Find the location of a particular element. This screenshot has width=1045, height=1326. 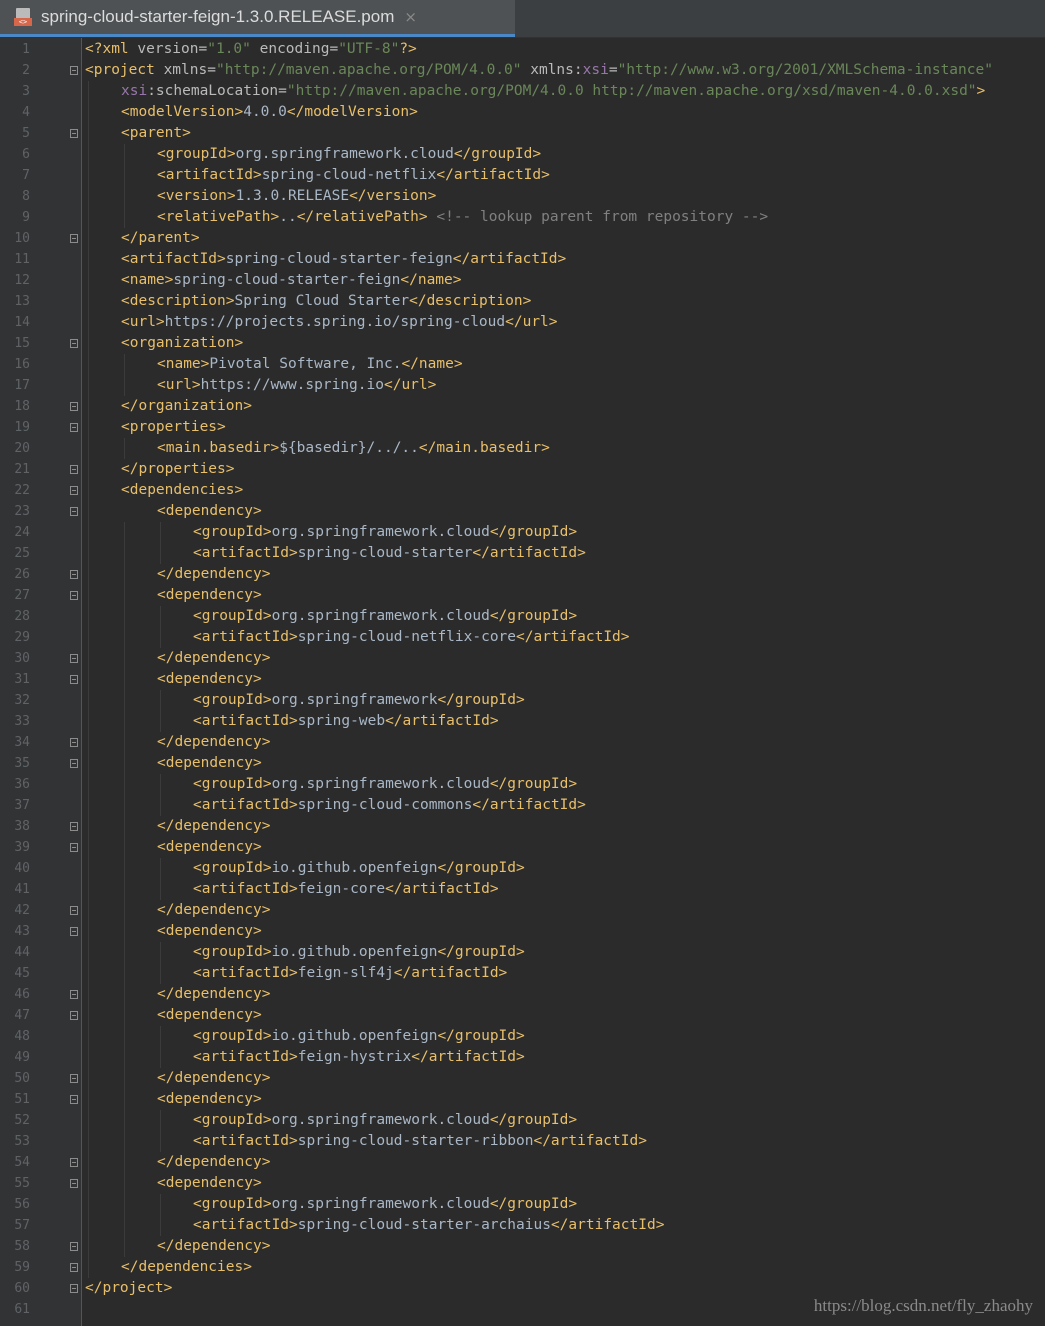

code-token: </dependencies> is located at coordinates (186, 1267).